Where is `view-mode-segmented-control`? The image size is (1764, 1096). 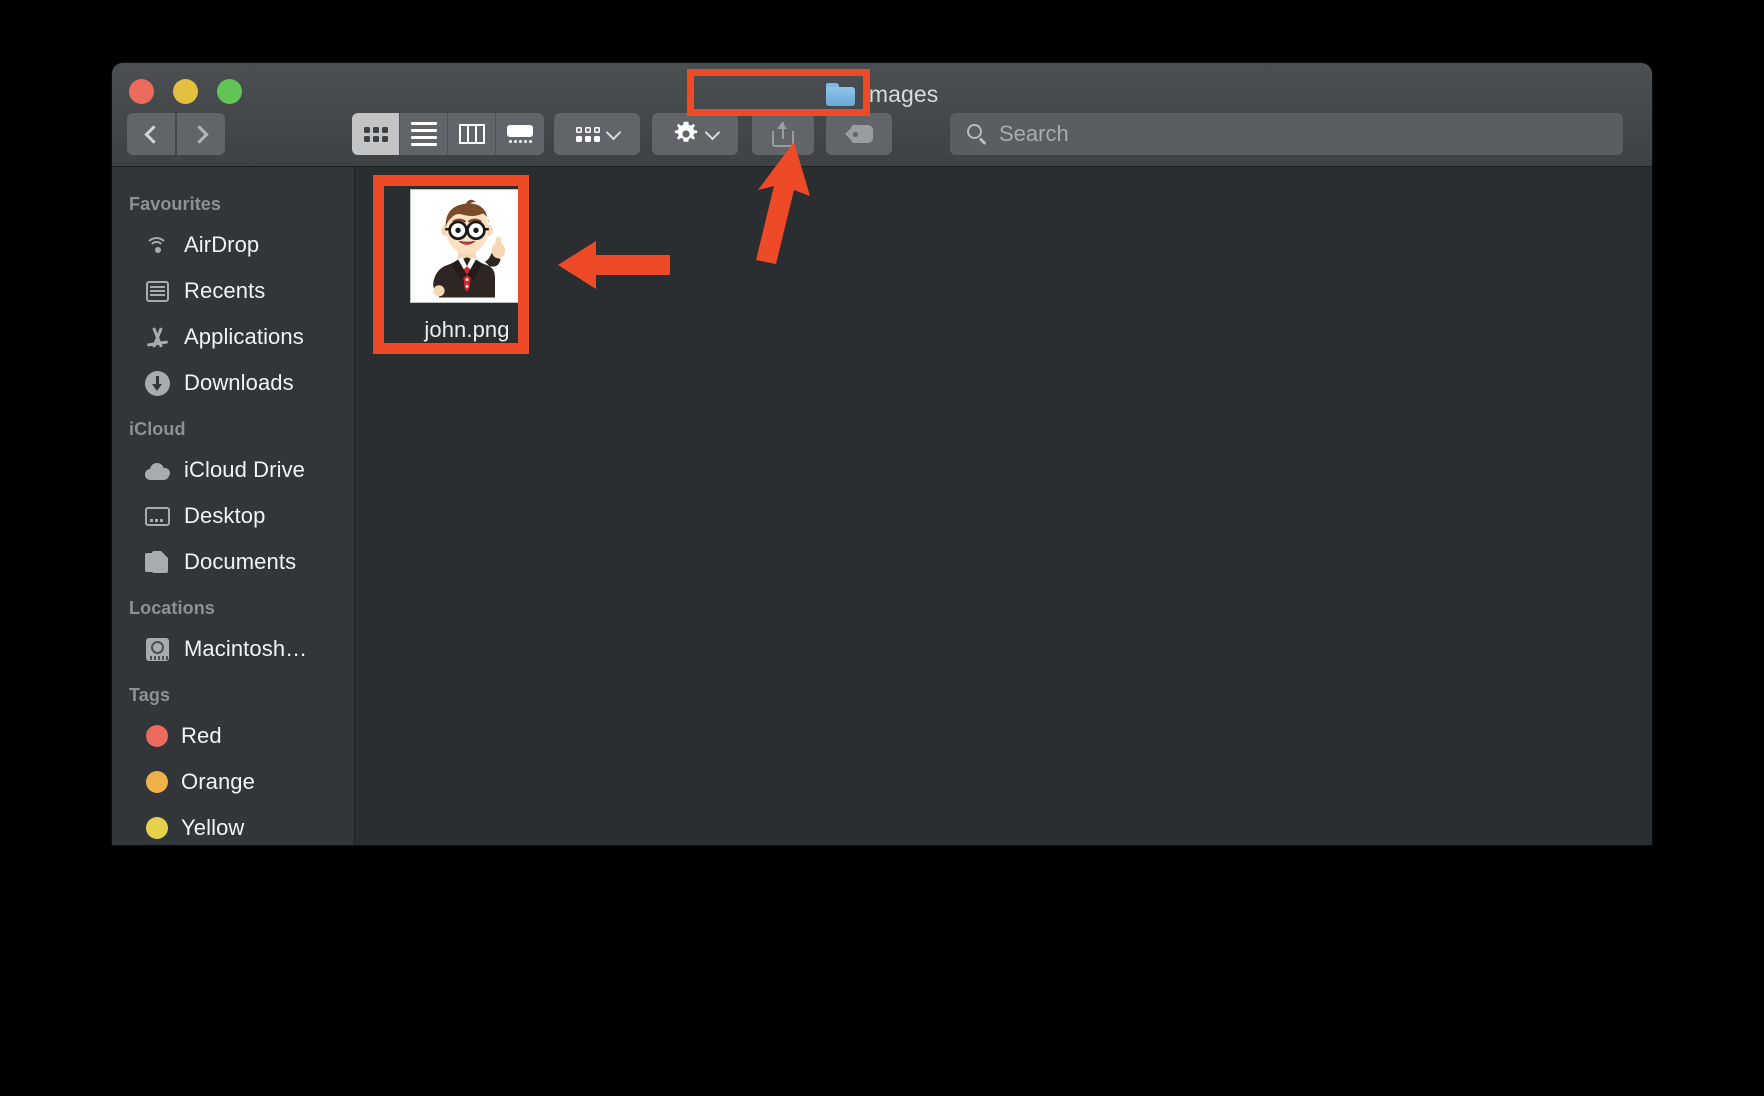
view-mode-segmented-control is located at coordinates (448, 134).